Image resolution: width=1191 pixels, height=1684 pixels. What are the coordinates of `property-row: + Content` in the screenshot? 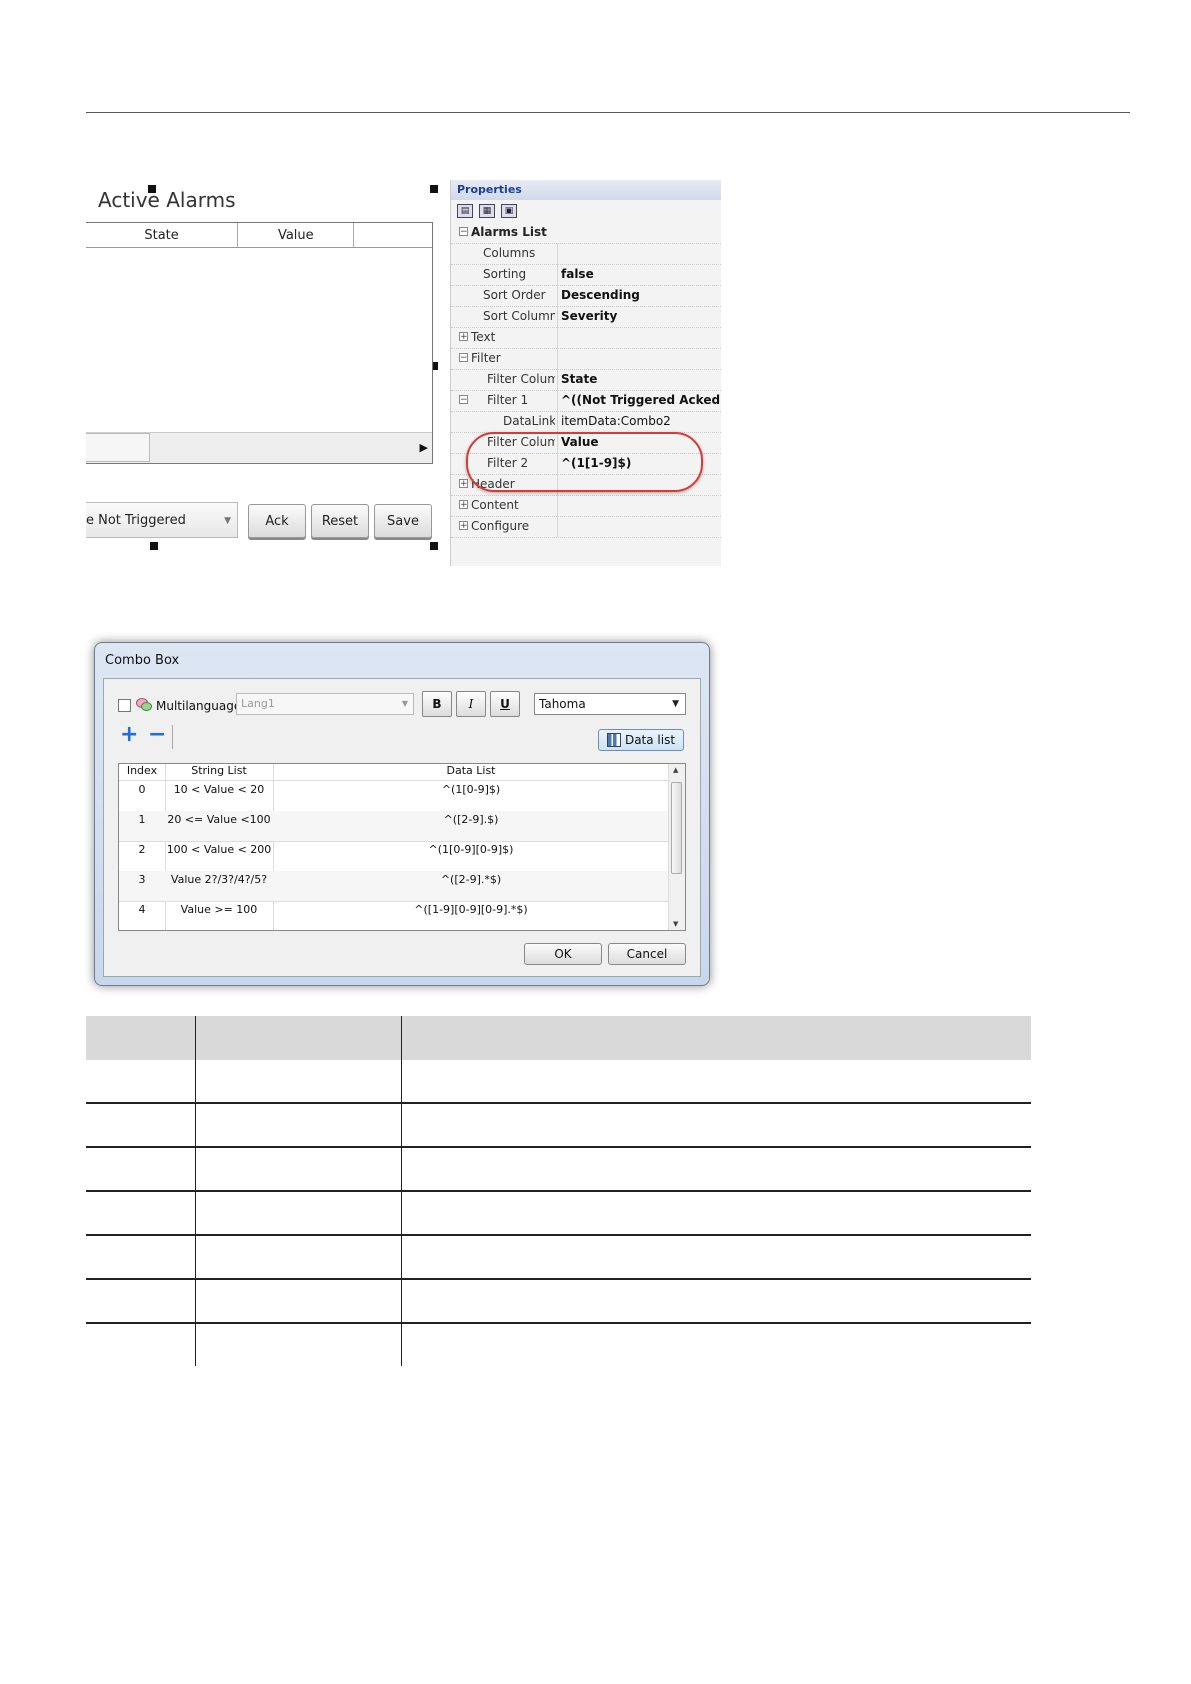 It's located at (586, 506).